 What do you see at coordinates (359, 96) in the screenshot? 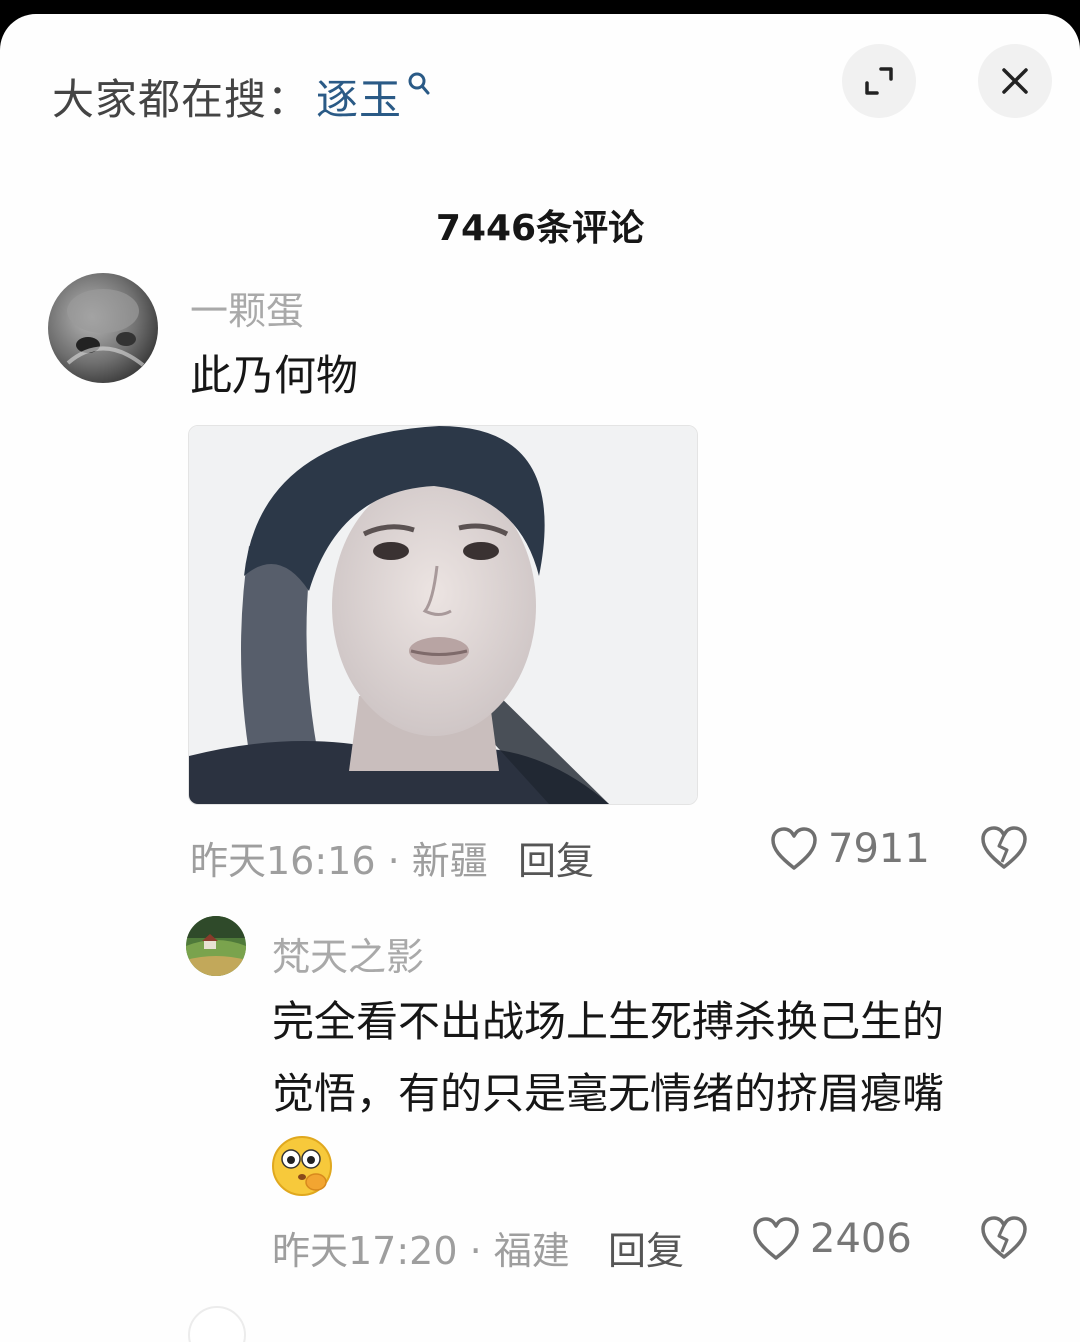
I see `search-term-link: 逐玉` at bounding box center [359, 96].